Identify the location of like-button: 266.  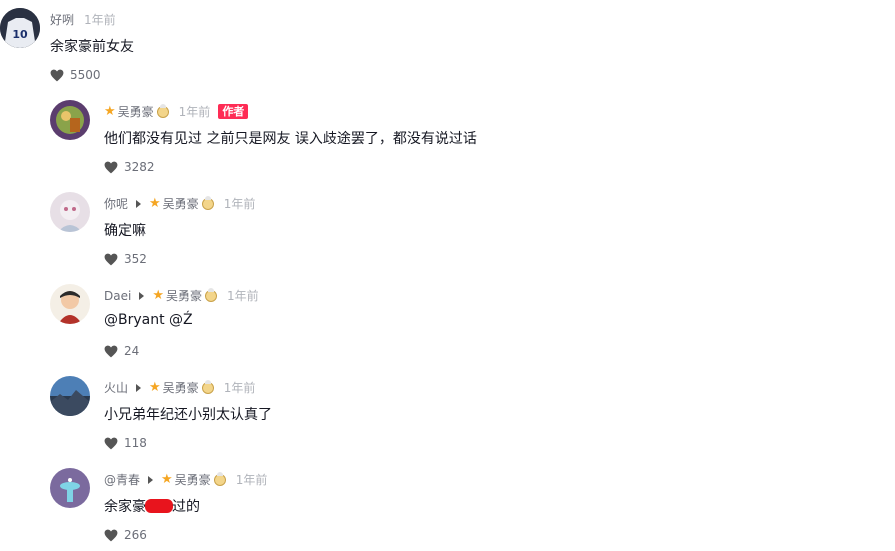
(125, 535).